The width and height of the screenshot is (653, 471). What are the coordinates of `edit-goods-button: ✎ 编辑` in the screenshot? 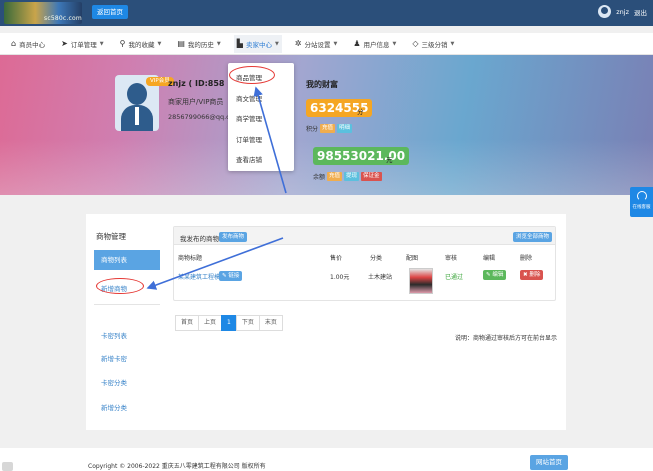 It's located at (495, 275).